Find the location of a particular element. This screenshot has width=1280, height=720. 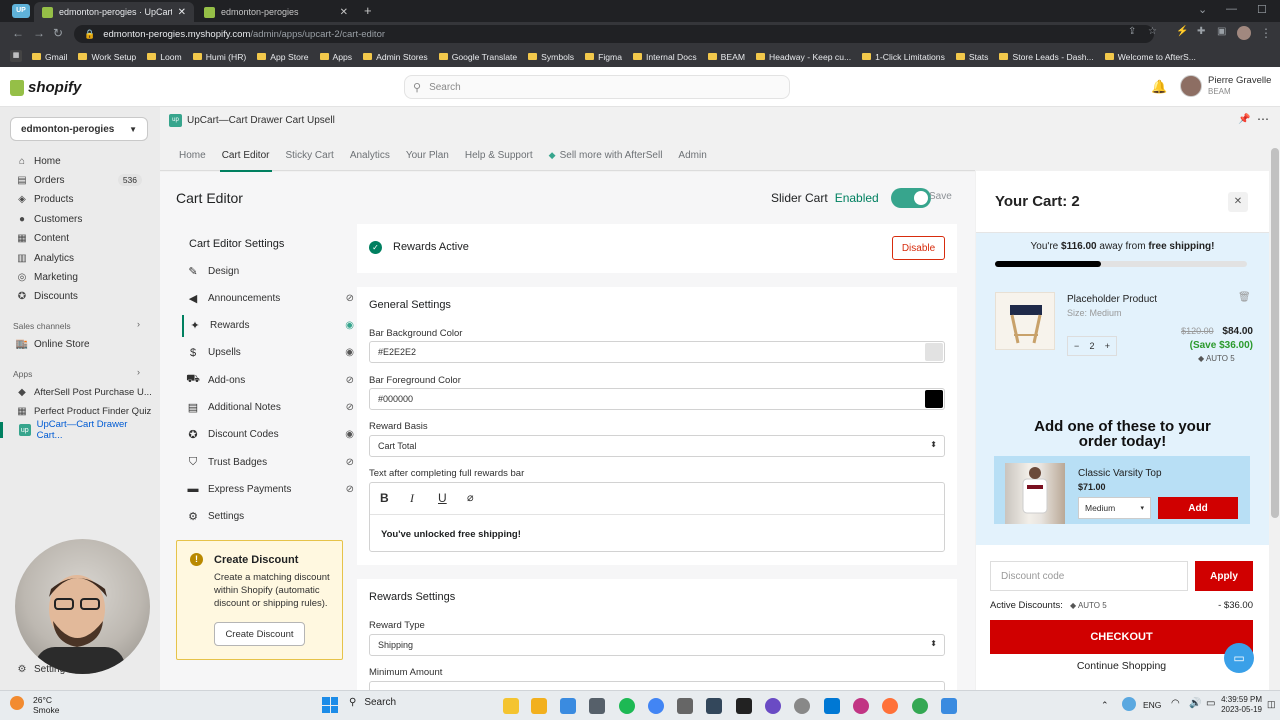

new-tab-button: + is located at coordinates (368, 10).